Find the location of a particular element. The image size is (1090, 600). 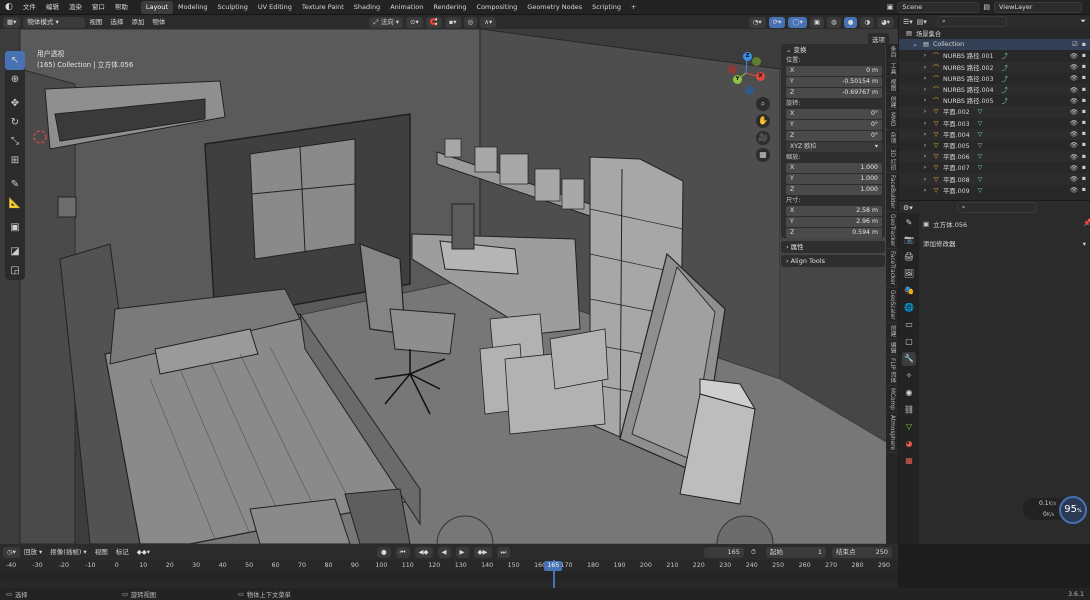

snap-icon: 🧲 is located at coordinates (433, 22).